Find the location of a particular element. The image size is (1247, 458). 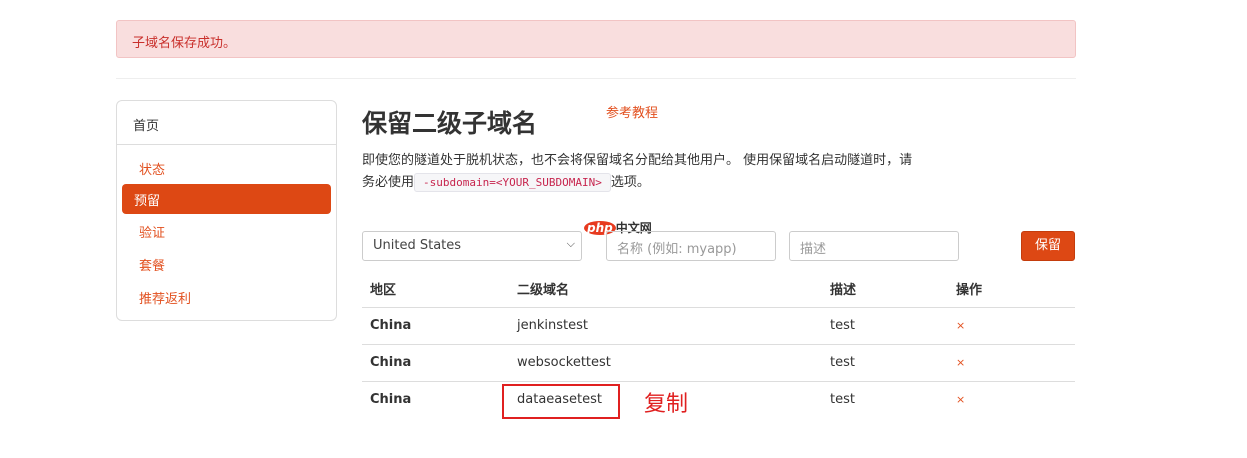

sidebar-item-reserved: 预留 is located at coordinates (226, 199).